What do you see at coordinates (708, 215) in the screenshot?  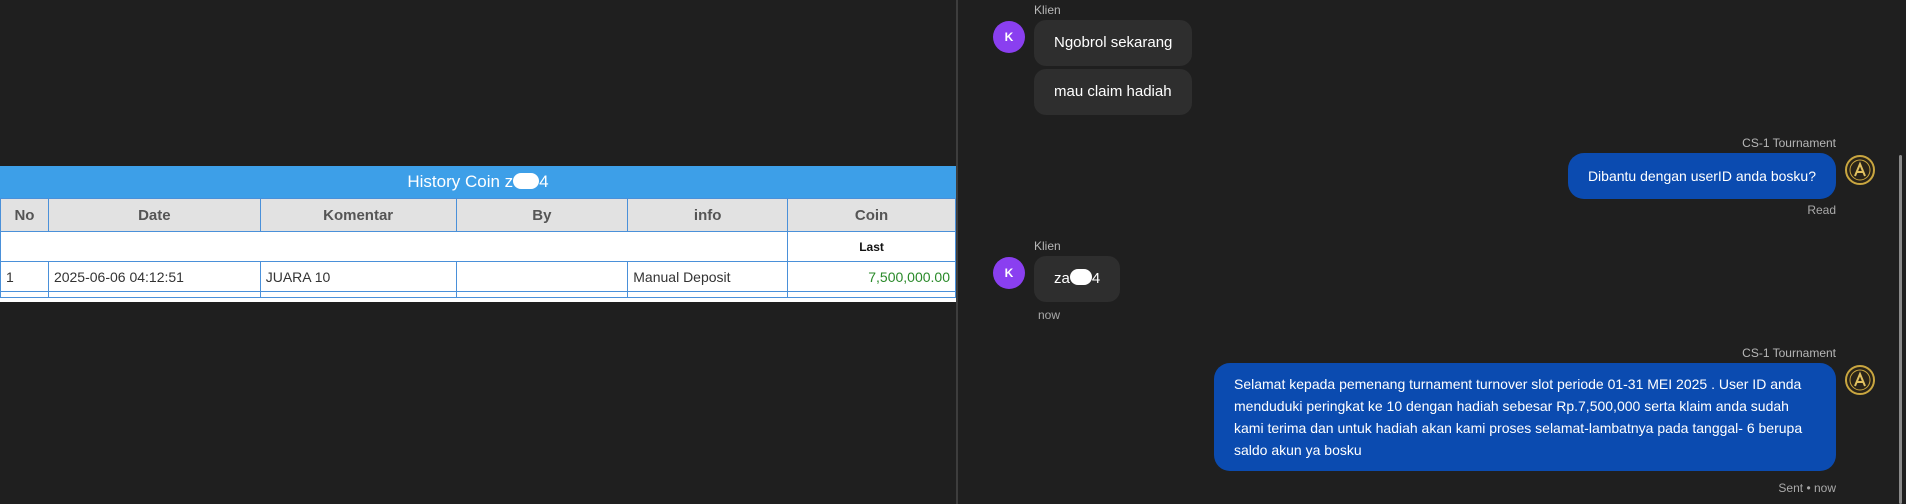 I see `column-header-info: info` at bounding box center [708, 215].